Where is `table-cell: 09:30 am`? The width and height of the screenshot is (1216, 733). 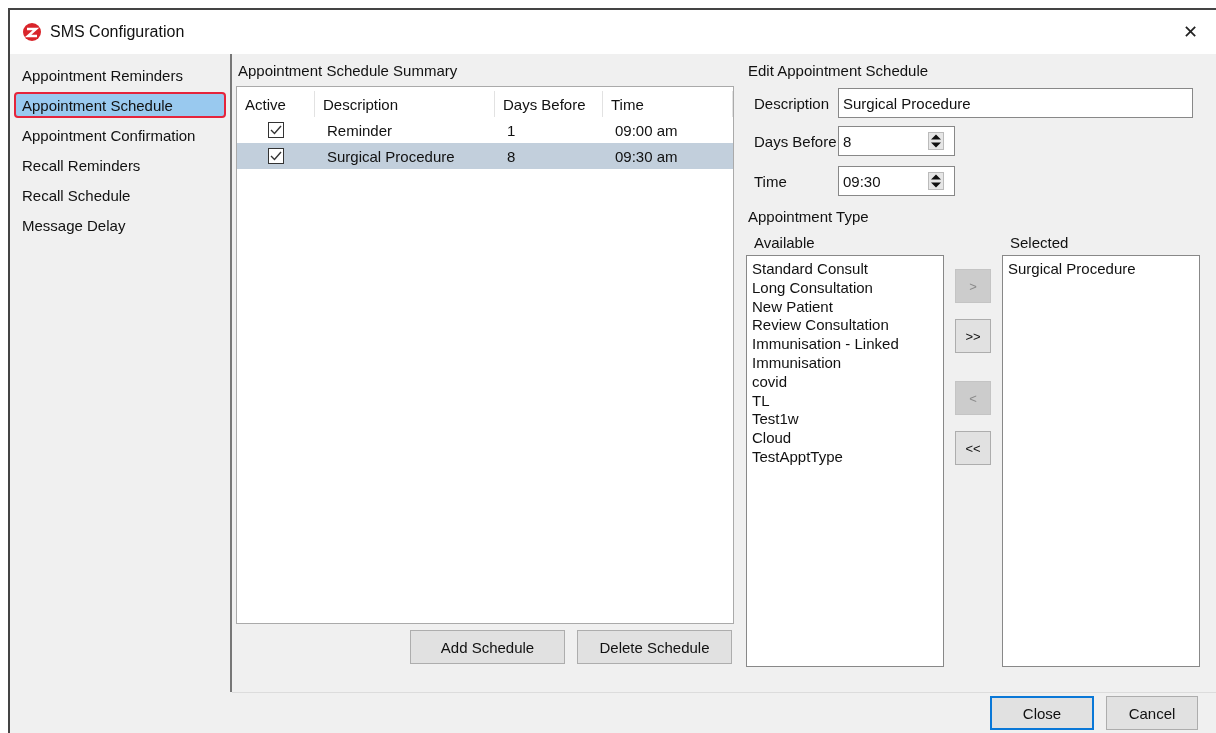
table-cell: 09:30 am is located at coordinates (668, 156).